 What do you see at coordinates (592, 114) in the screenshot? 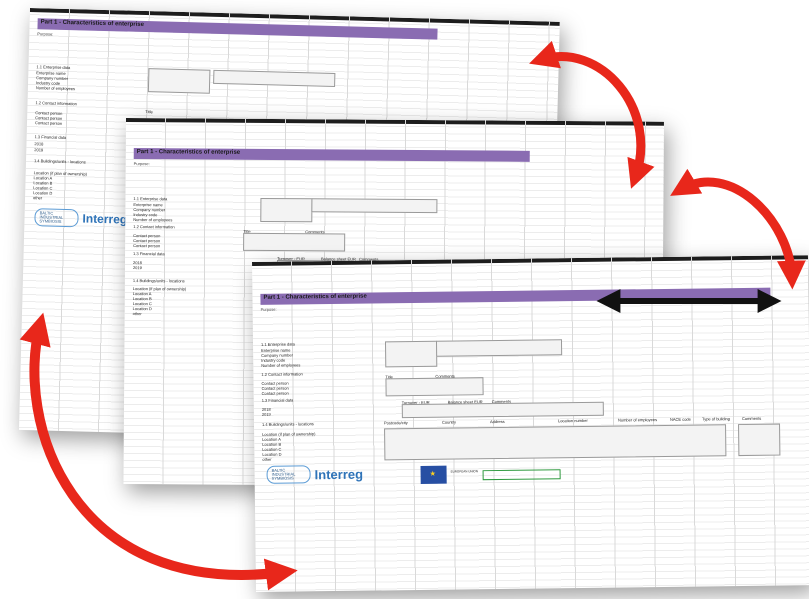
I see `double-arrow-back-to-middle` at bounding box center [592, 114].